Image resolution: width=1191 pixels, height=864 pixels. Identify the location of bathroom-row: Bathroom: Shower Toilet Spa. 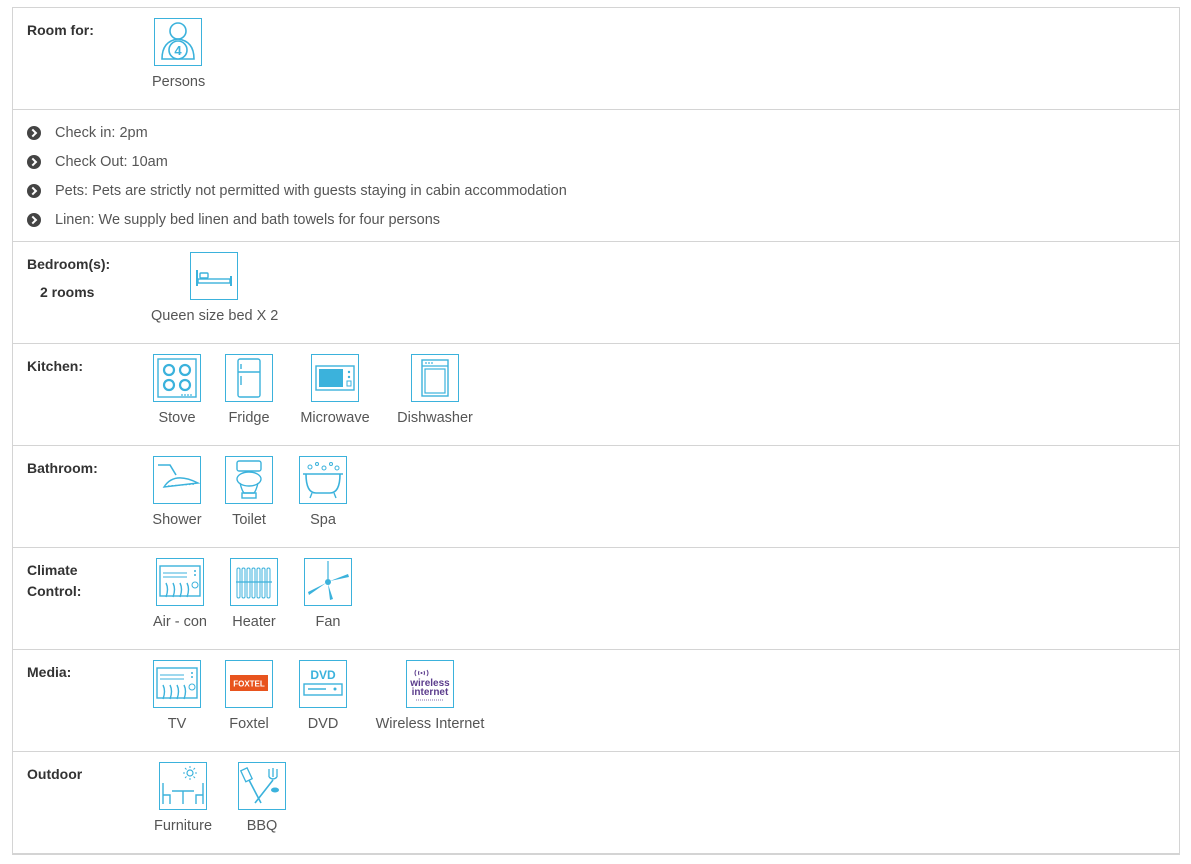
(596, 497).